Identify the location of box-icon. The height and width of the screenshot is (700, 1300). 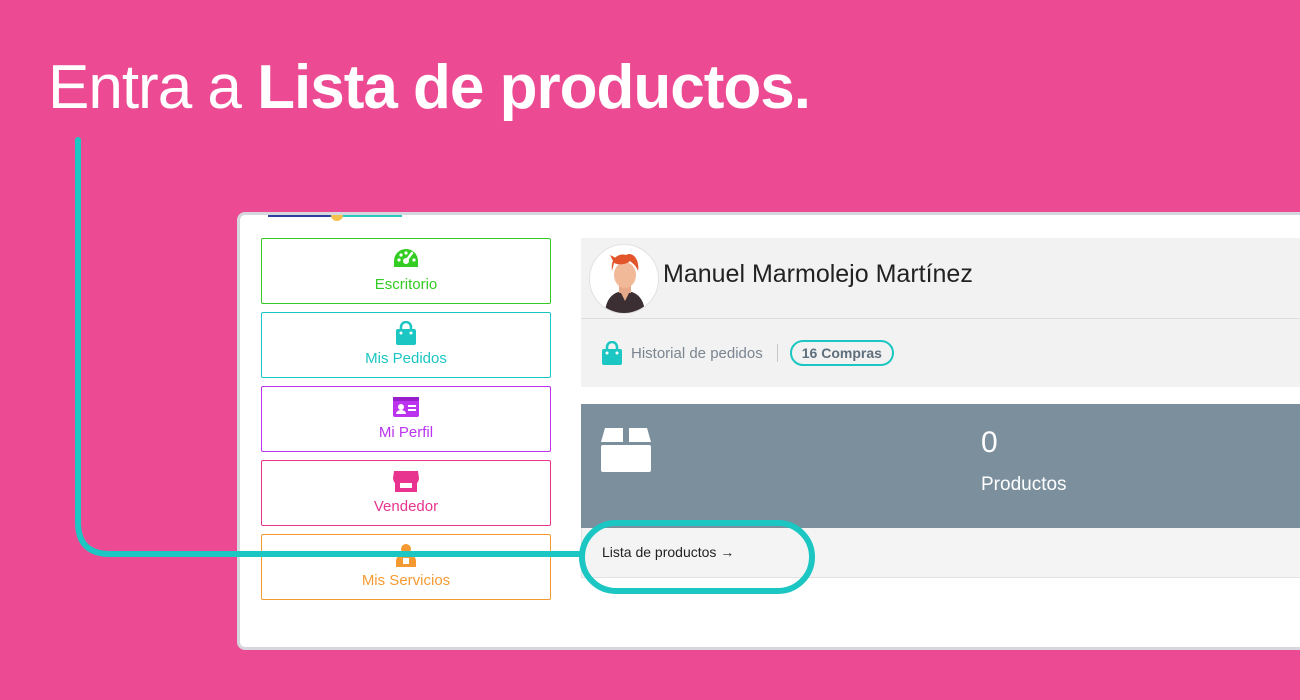
(626, 450).